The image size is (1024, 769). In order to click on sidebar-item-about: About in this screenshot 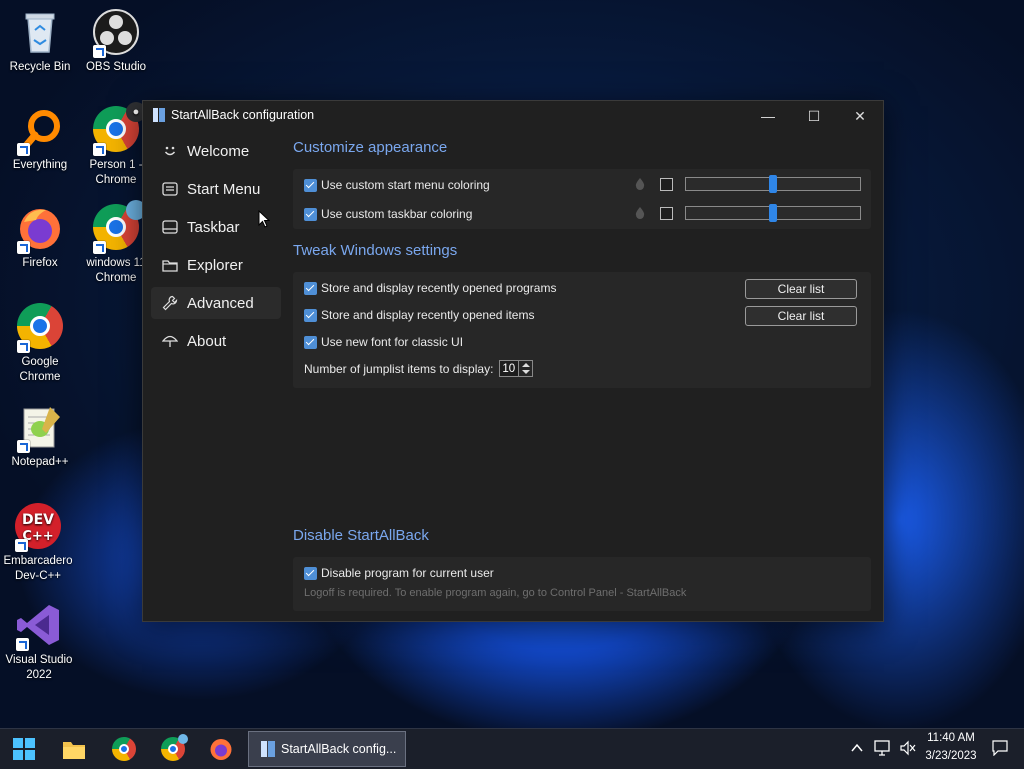, I will do `click(216, 341)`.